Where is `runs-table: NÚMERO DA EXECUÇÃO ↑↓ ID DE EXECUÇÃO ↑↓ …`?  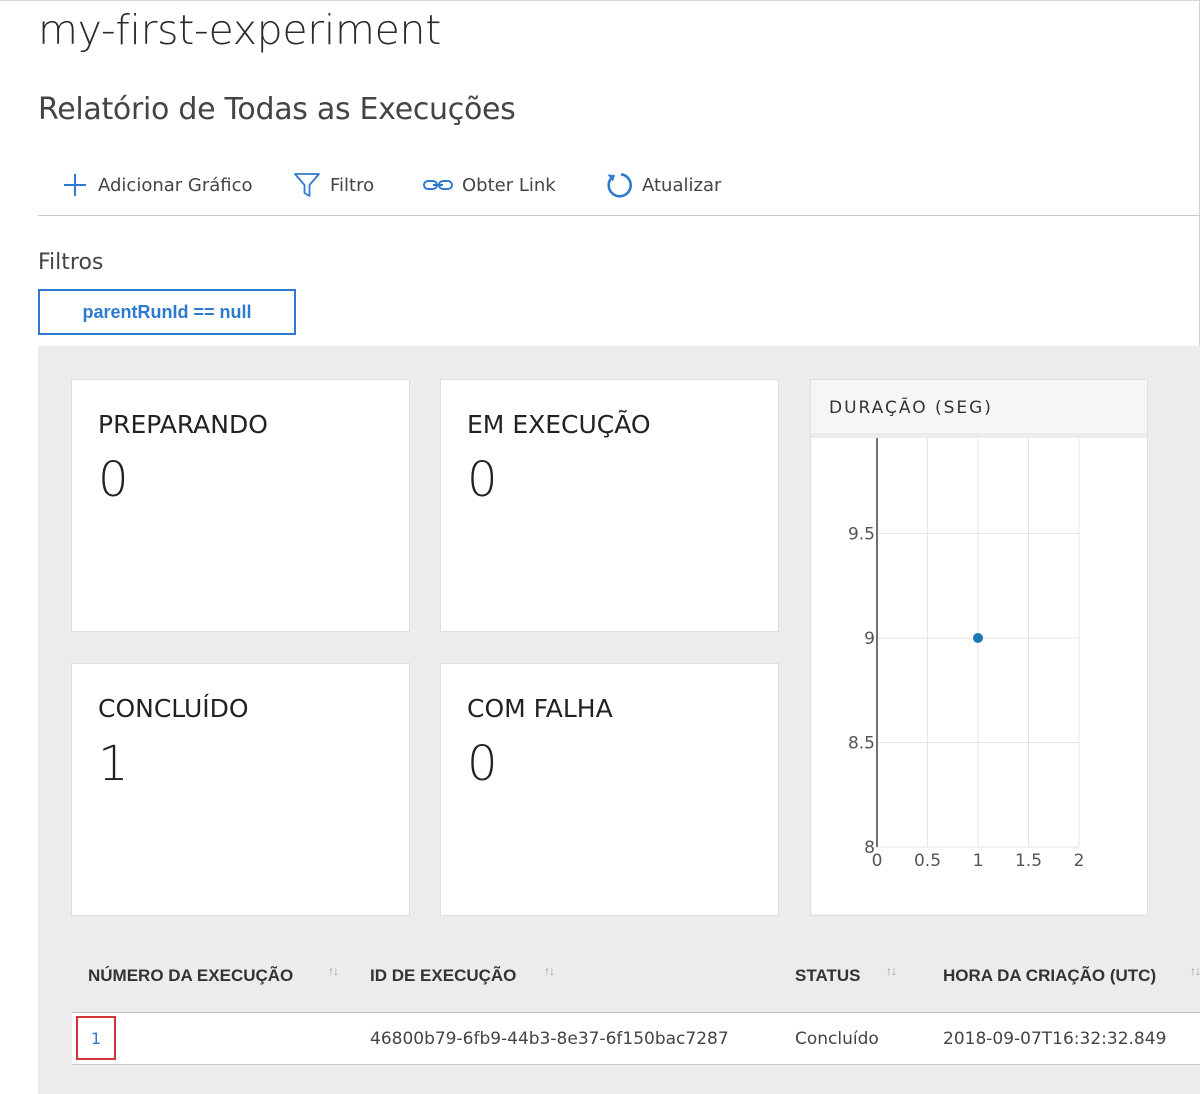 runs-table: NÚMERO DA EXECUÇÃO ↑↓ ID DE EXECUÇÃO ↑↓ … is located at coordinates (636, 1007).